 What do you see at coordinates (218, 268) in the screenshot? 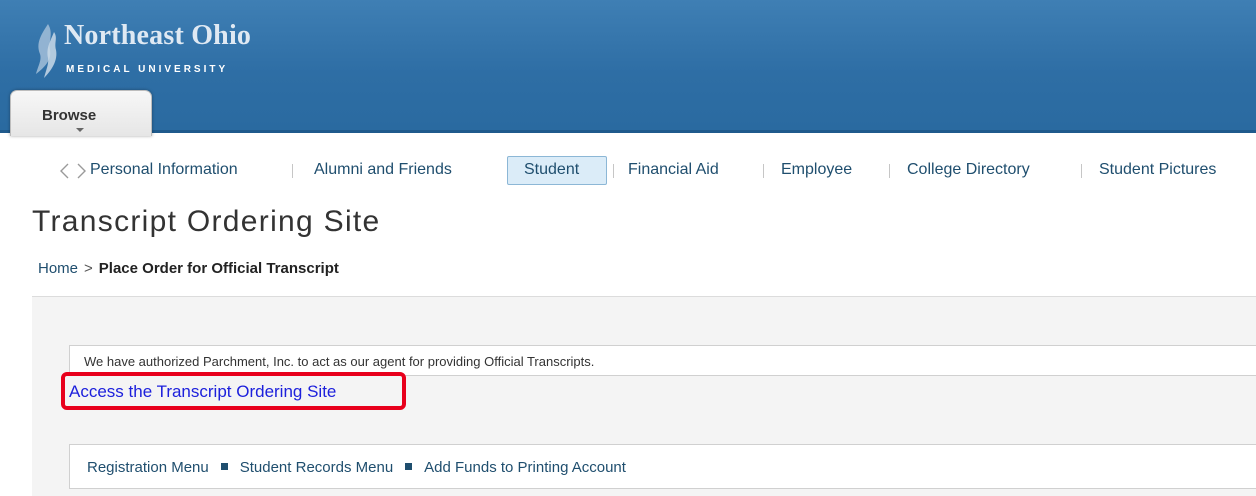
I see `breadcrumb-current: Place Order for Official Transcript` at bounding box center [218, 268].